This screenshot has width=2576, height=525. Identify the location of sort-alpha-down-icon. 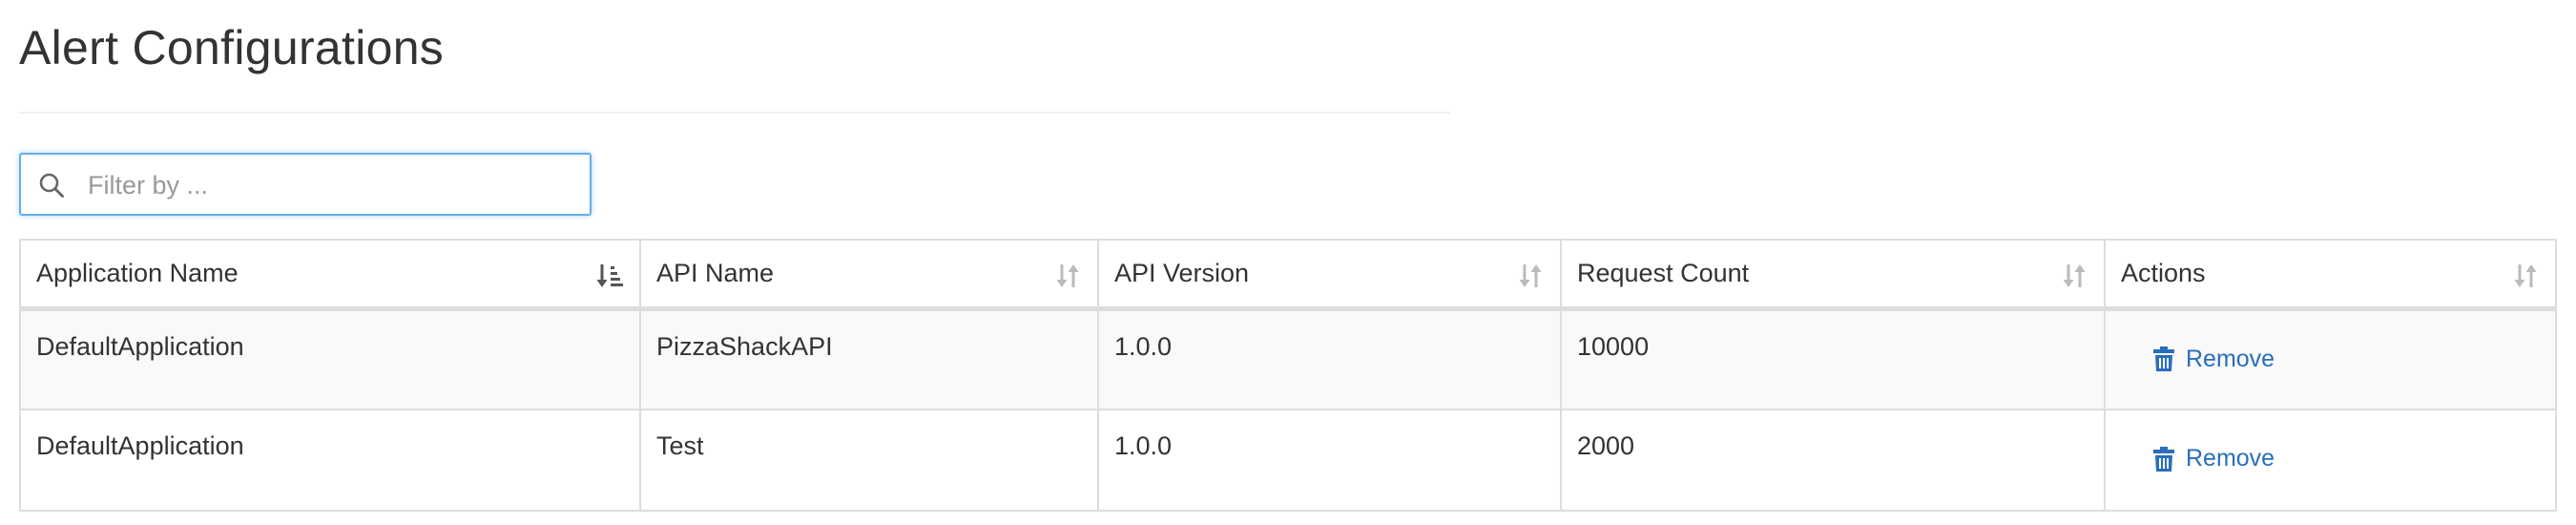
(609, 276).